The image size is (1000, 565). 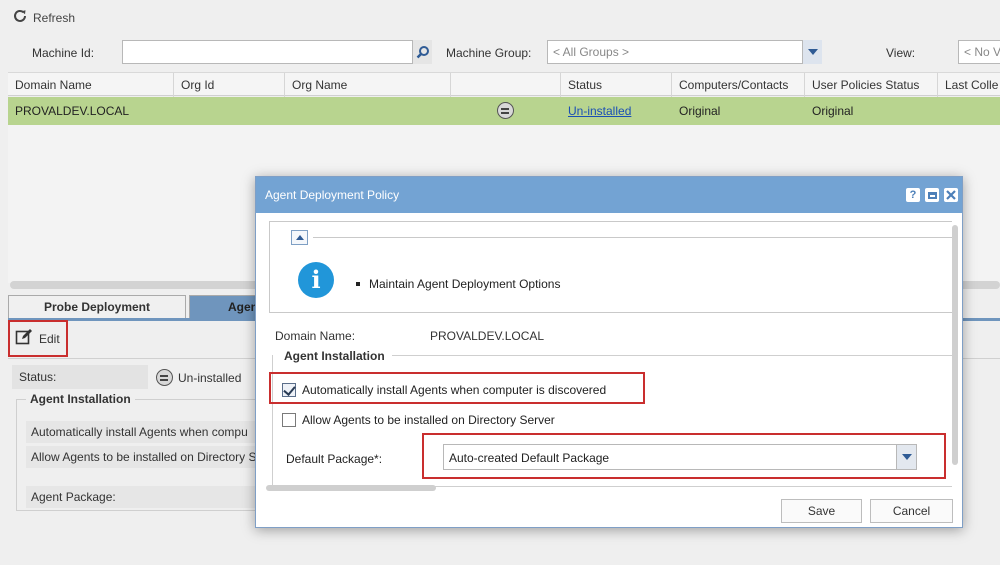 What do you see at coordinates (465, 284) in the screenshot?
I see `info-text: Maintain Agent Deployment Options` at bounding box center [465, 284].